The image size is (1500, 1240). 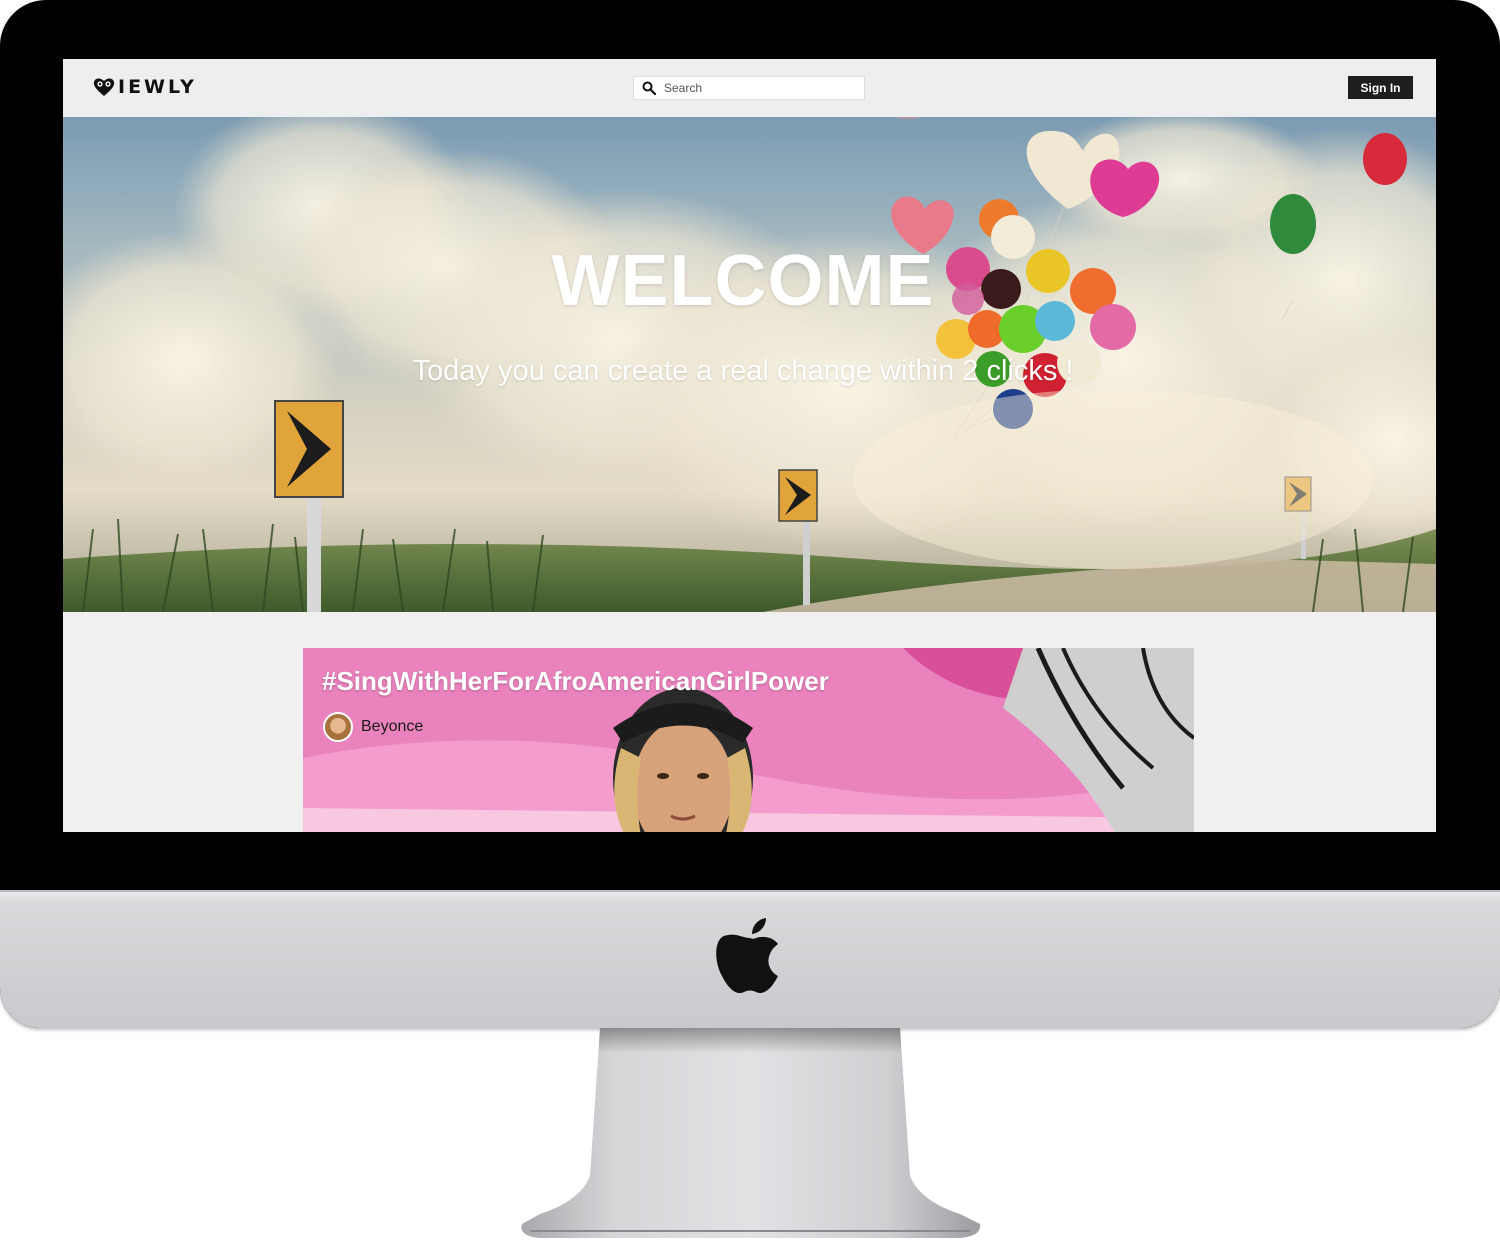 I want to click on apple-logo-icon, so click(x=747, y=956).